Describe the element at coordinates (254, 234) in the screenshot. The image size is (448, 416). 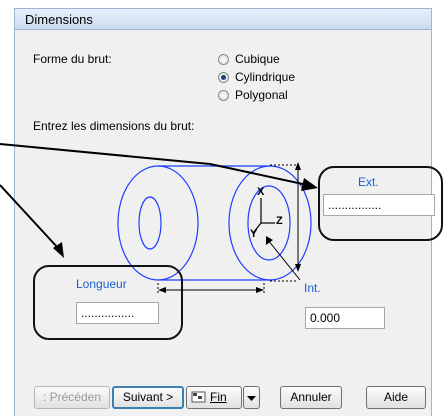
I see `axis-y-label: Y` at that location.